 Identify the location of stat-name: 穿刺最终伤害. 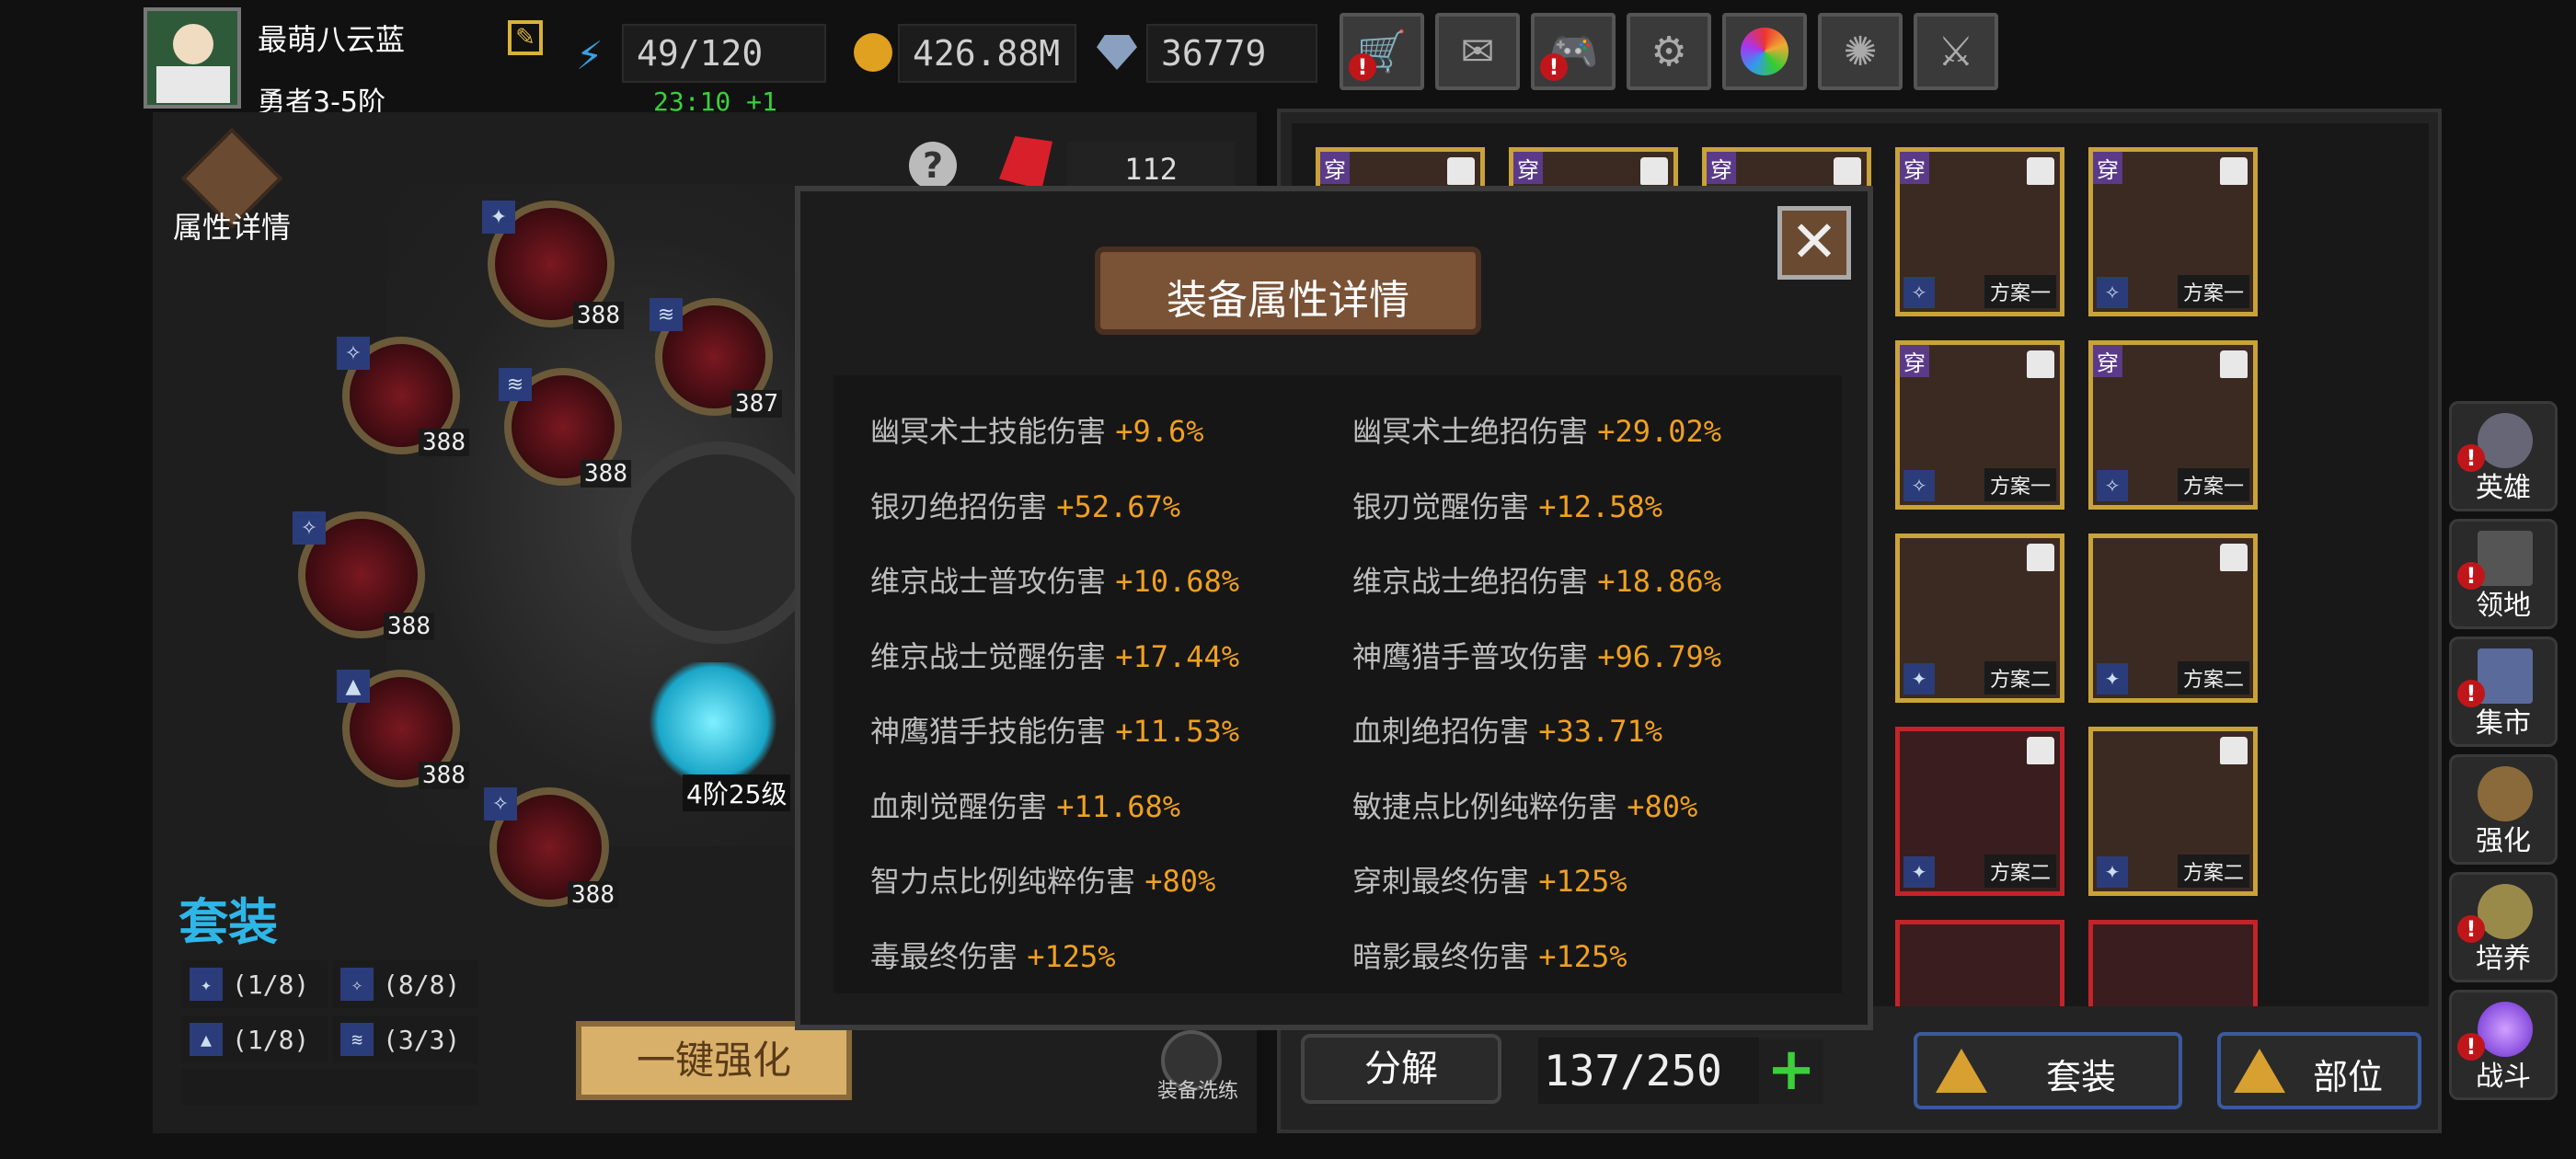
(1441, 881).